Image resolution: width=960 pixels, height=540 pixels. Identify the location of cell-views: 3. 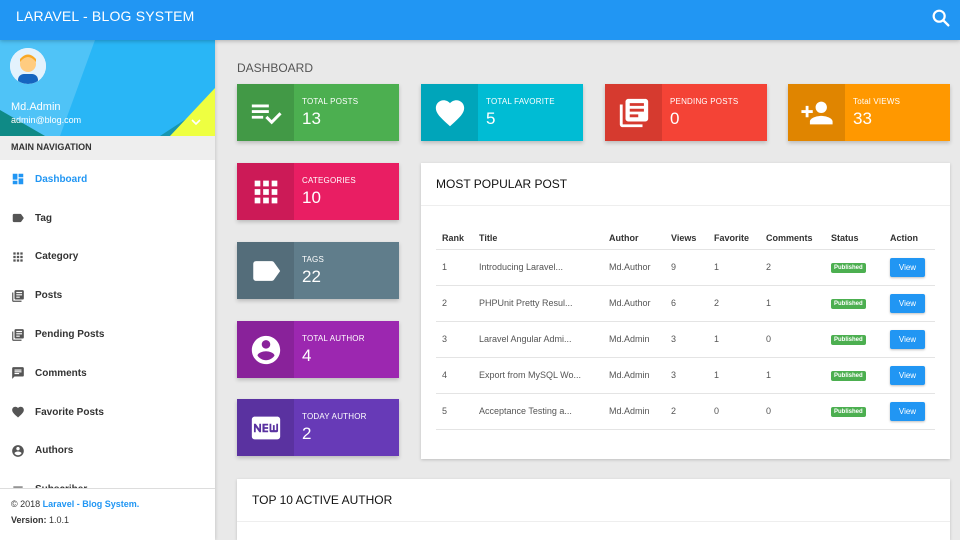
(686, 339).